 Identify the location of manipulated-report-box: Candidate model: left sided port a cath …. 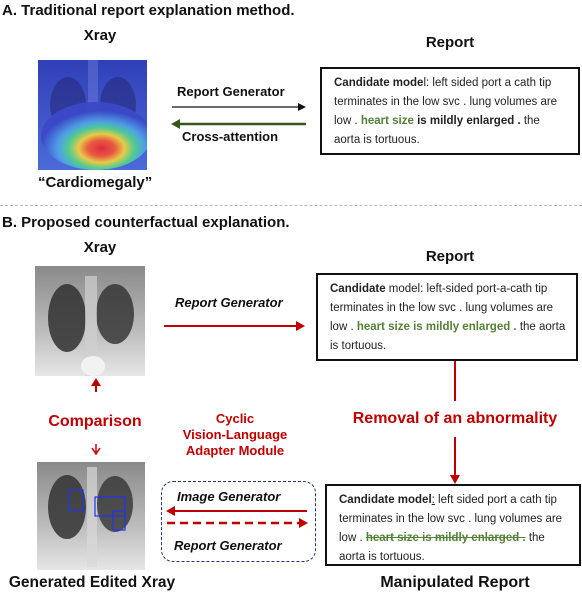
(453, 525).